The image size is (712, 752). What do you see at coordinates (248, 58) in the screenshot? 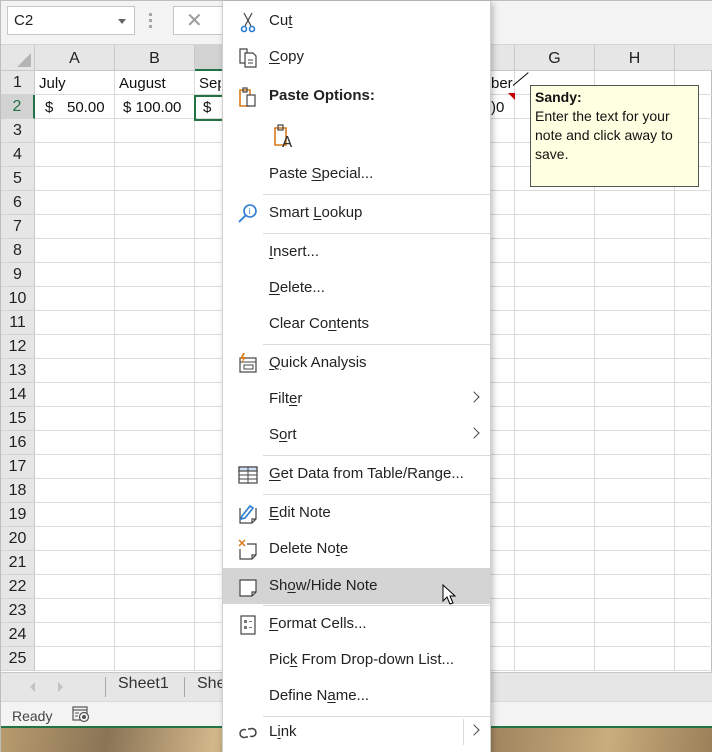
I see `copy-icon` at bounding box center [248, 58].